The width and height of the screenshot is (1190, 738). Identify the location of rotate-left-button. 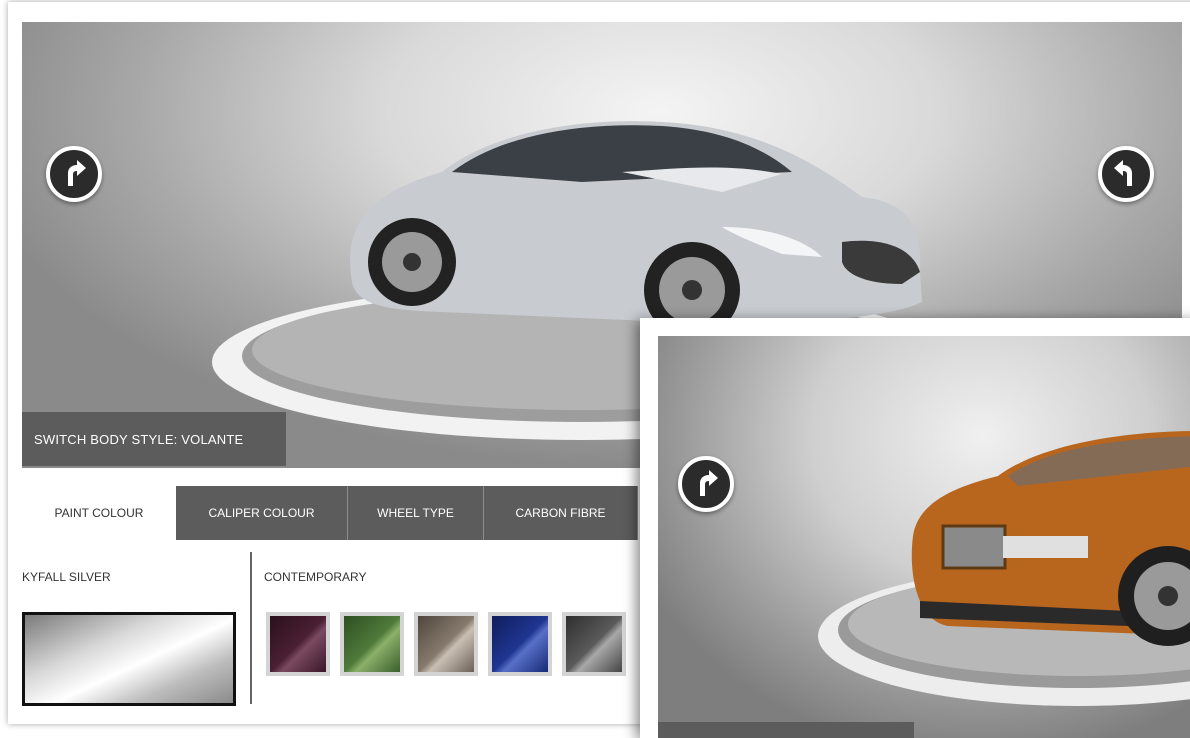
(74, 174).